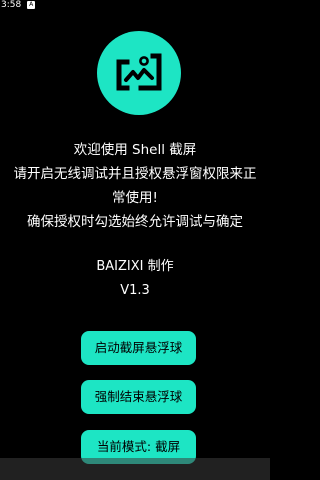  What do you see at coordinates (135, 279) in the screenshot?
I see `credit-block: BAIZIXI 制作 V1.3` at bounding box center [135, 279].